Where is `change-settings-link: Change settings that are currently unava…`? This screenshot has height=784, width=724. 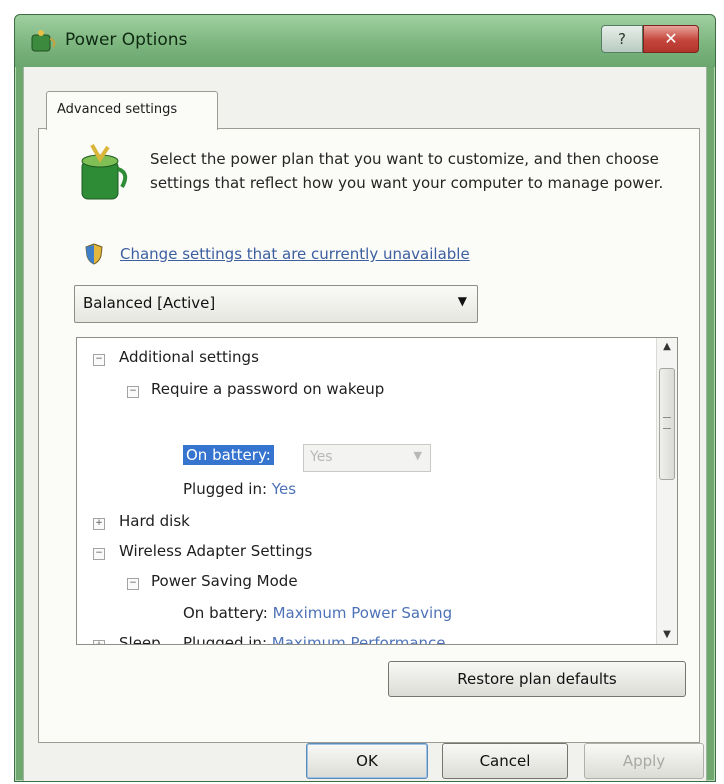
change-settings-link: Change settings that are currently unava… is located at coordinates (295, 254).